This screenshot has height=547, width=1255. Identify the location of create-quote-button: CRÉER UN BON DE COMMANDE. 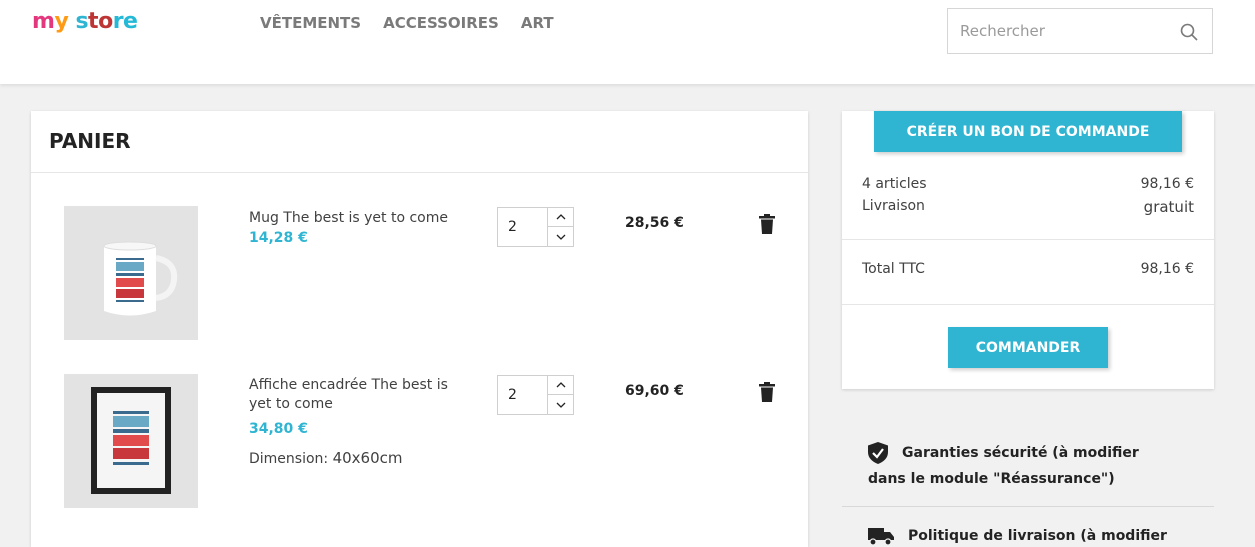
(1028, 131).